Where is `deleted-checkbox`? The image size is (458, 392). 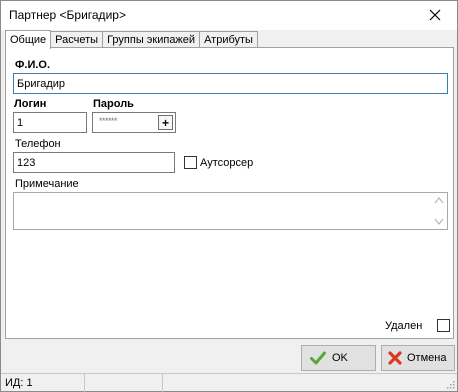
deleted-checkbox is located at coordinates (443, 325).